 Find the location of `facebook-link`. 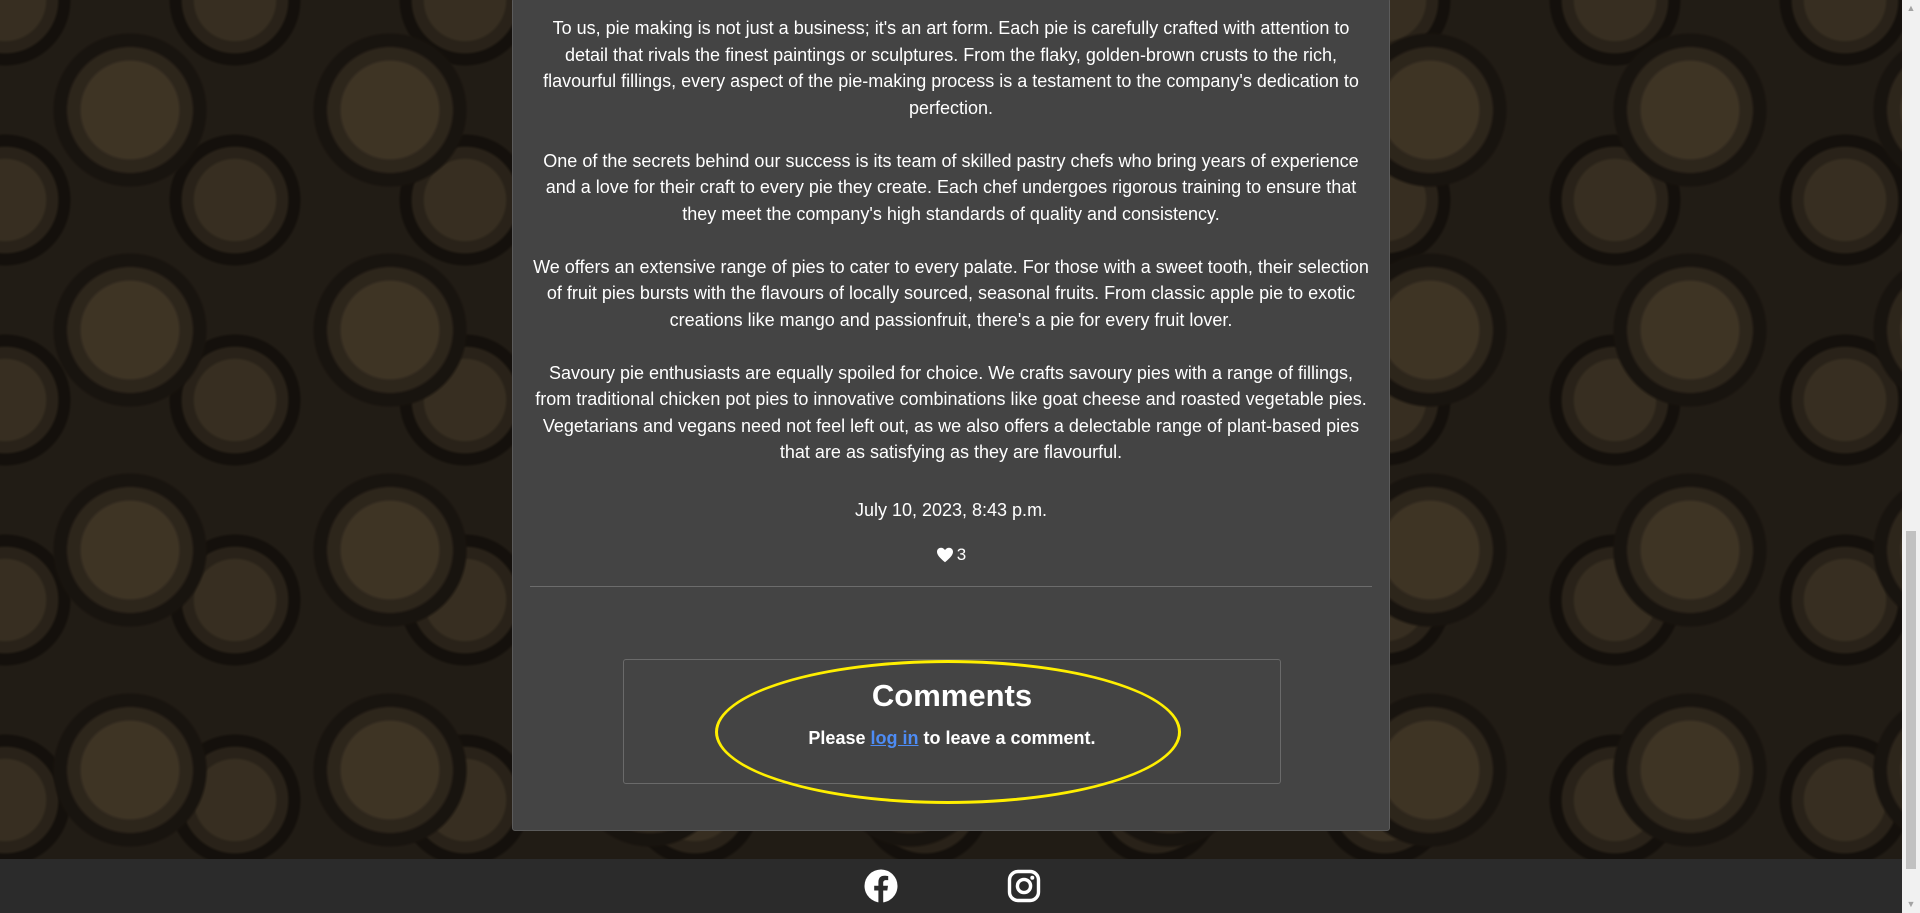

facebook-link is located at coordinates (881, 886).